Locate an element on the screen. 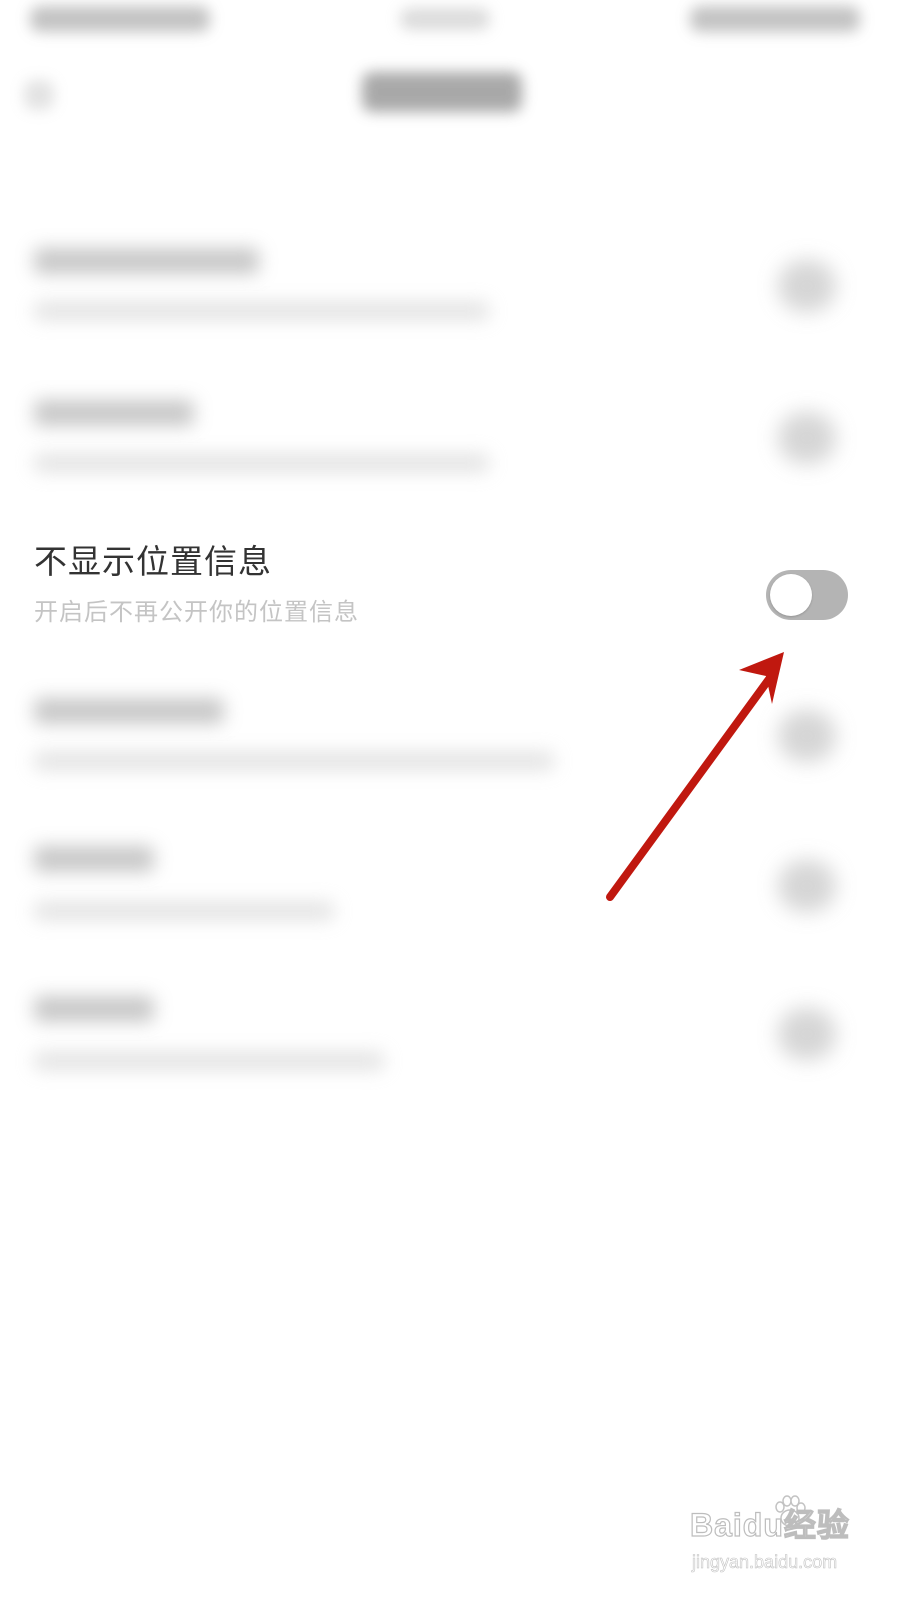 This screenshot has height=1600, width=900. watermark-url: jingyan.baidu.com is located at coordinates (765, 1562).